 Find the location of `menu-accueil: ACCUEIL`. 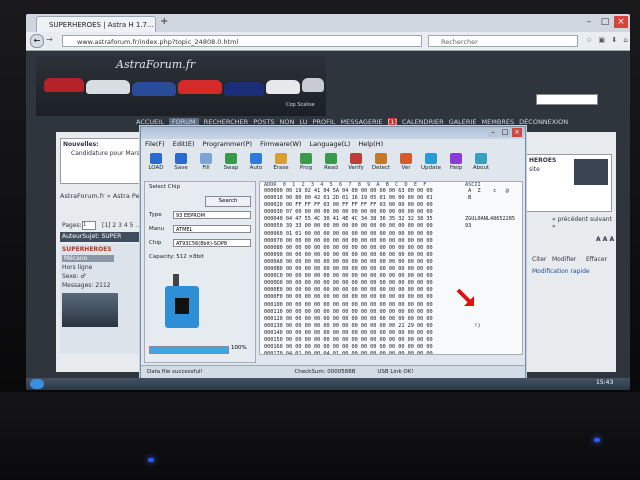

menu-accueil: ACCUEIL is located at coordinates (150, 122).